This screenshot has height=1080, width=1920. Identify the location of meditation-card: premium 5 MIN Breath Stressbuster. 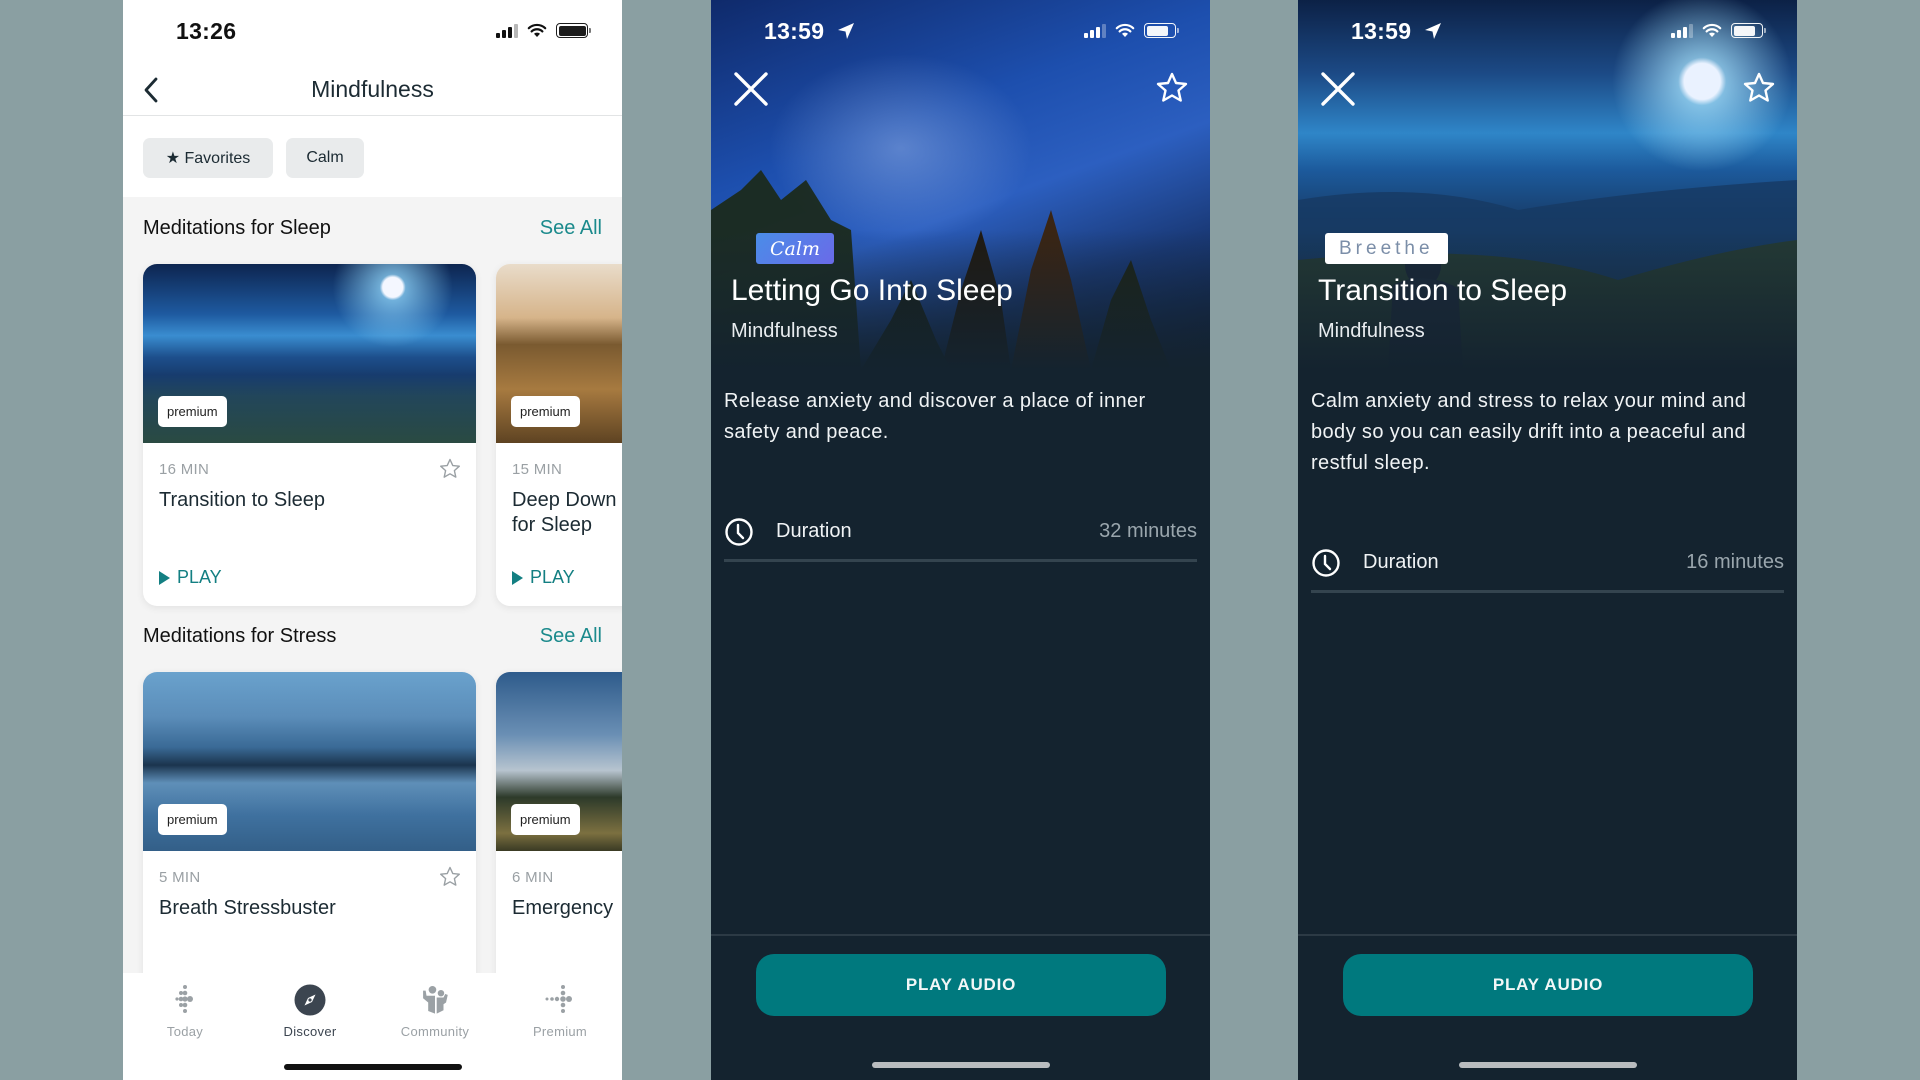
(309, 822).